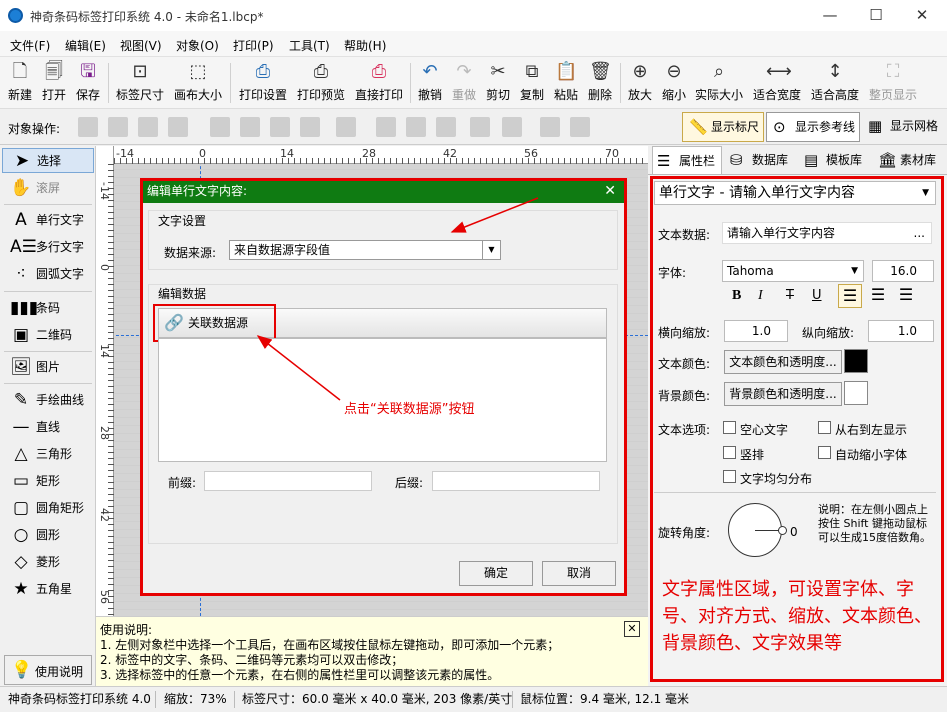 This screenshot has width=947, height=712. Describe the element at coordinates (79, 699) in the screenshot. I see `status-app: 神奇条码标签打印系统 4.0` at that location.